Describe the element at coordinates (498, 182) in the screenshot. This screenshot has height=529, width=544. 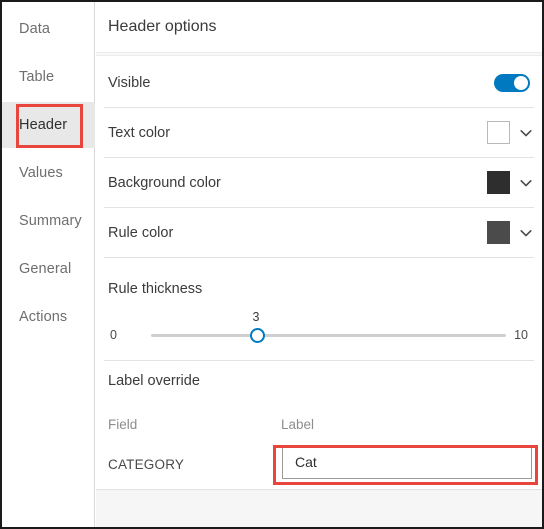
I see `background-color-swatch` at that location.